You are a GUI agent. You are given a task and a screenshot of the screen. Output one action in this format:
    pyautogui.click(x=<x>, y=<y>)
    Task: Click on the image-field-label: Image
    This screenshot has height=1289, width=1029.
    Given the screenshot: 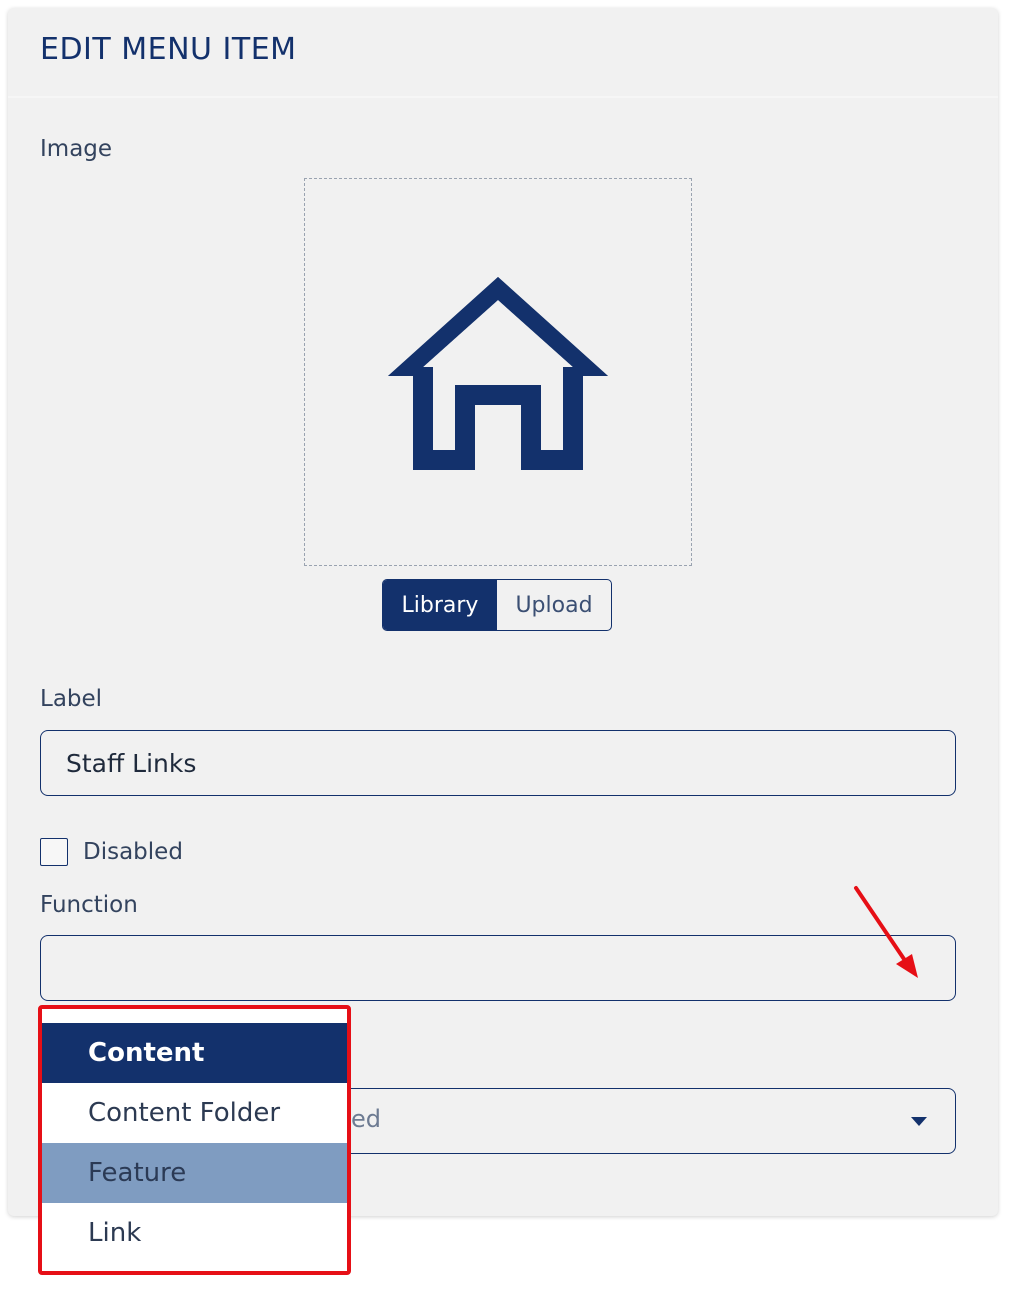 What is the action you would take?
    pyautogui.click(x=76, y=149)
    